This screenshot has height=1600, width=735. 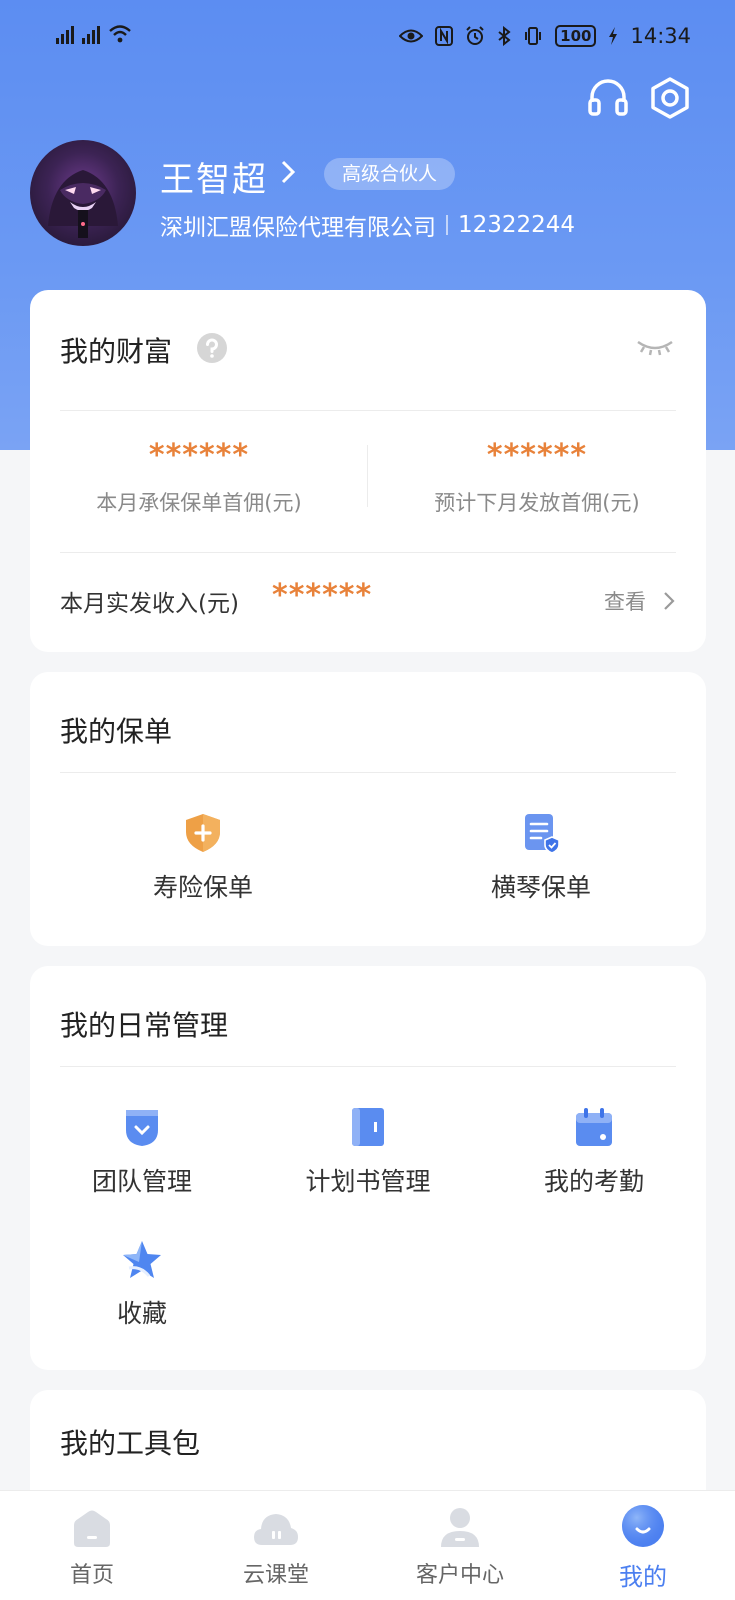 I want to click on status-bar: 100 14:34, so click(x=367, y=39).